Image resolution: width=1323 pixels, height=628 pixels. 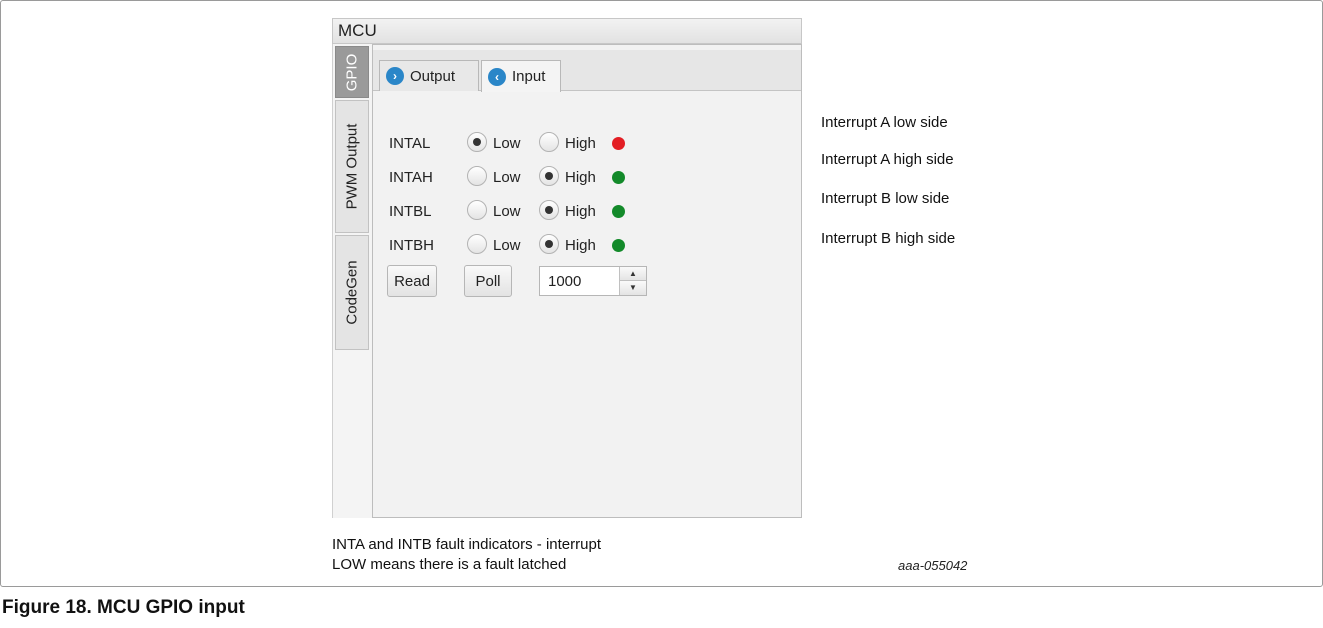 I want to click on signal-name: INTAL, so click(x=410, y=143).